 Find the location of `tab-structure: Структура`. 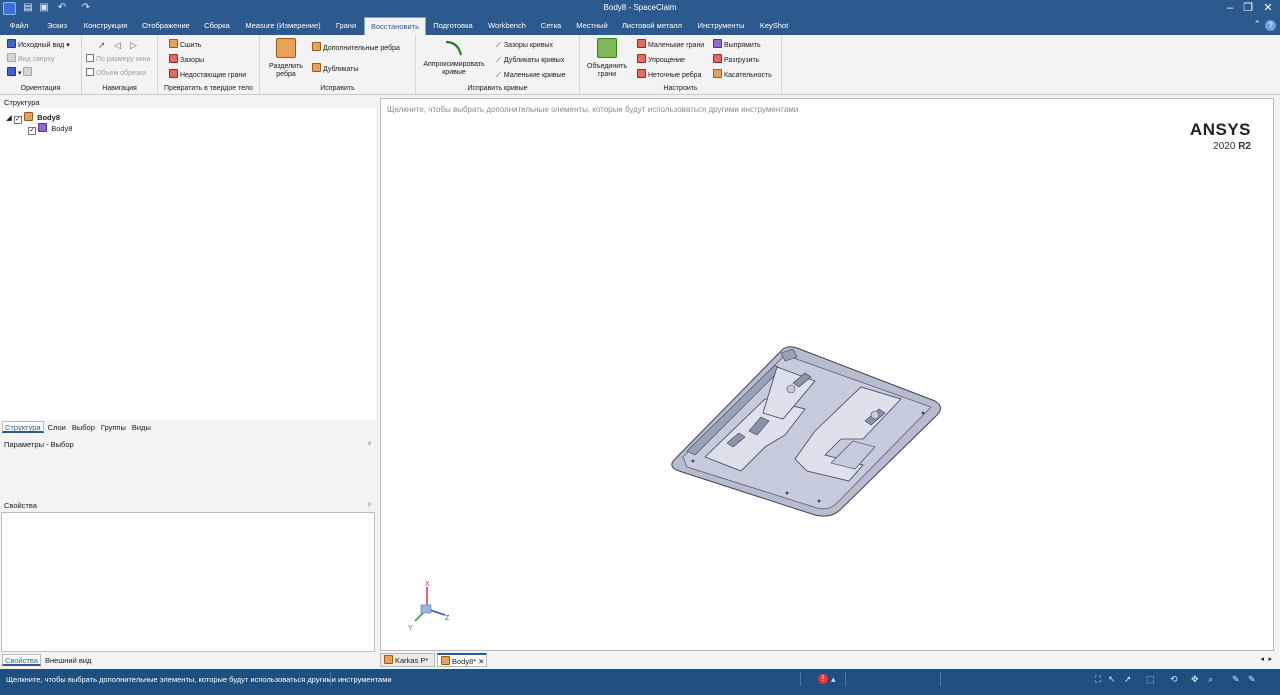

tab-structure: Структура is located at coordinates (23, 427).